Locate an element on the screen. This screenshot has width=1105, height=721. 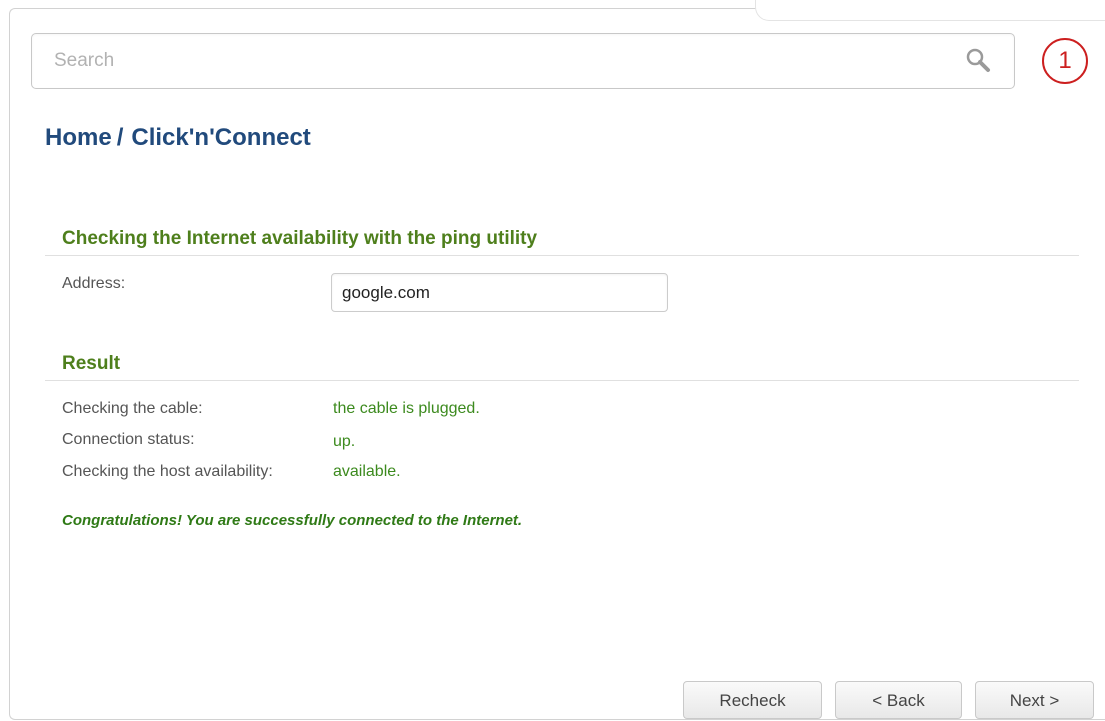
host-availability-label: Checking the host availability: is located at coordinates (167, 471).